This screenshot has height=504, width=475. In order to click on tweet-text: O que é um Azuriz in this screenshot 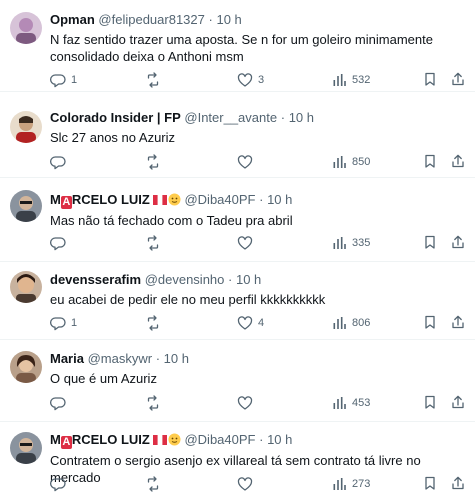, I will do `click(103, 378)`.